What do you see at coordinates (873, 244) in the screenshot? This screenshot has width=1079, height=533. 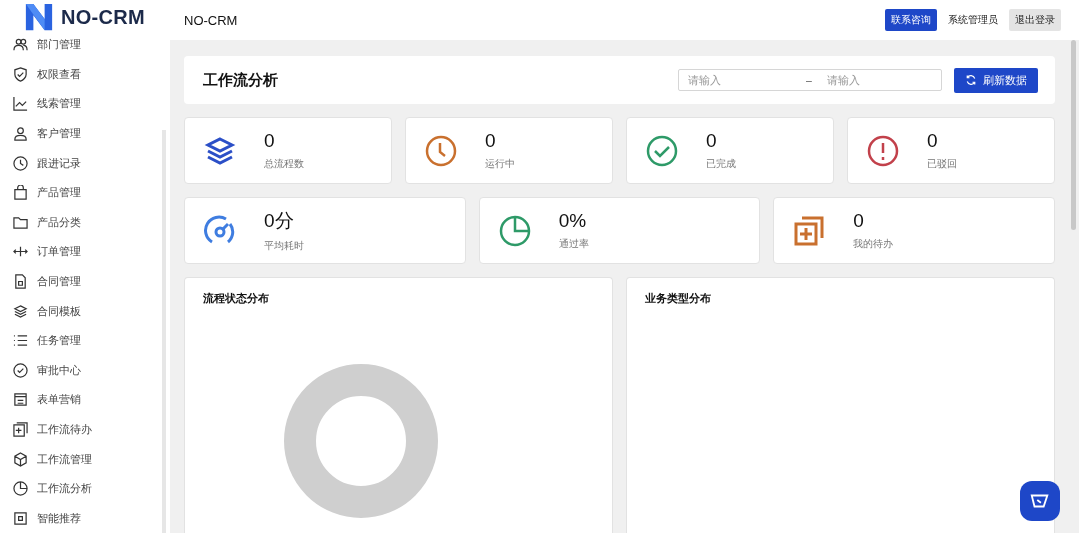 I see `stat-label: 我的待办` at bounding box center [873, 244].